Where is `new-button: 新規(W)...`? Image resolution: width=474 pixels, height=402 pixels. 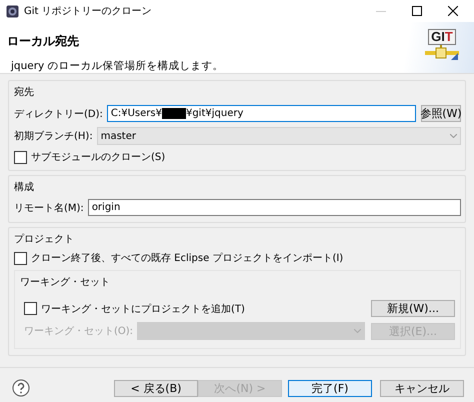 new-button: 新規(W)... is located at coordinates (413, 308).